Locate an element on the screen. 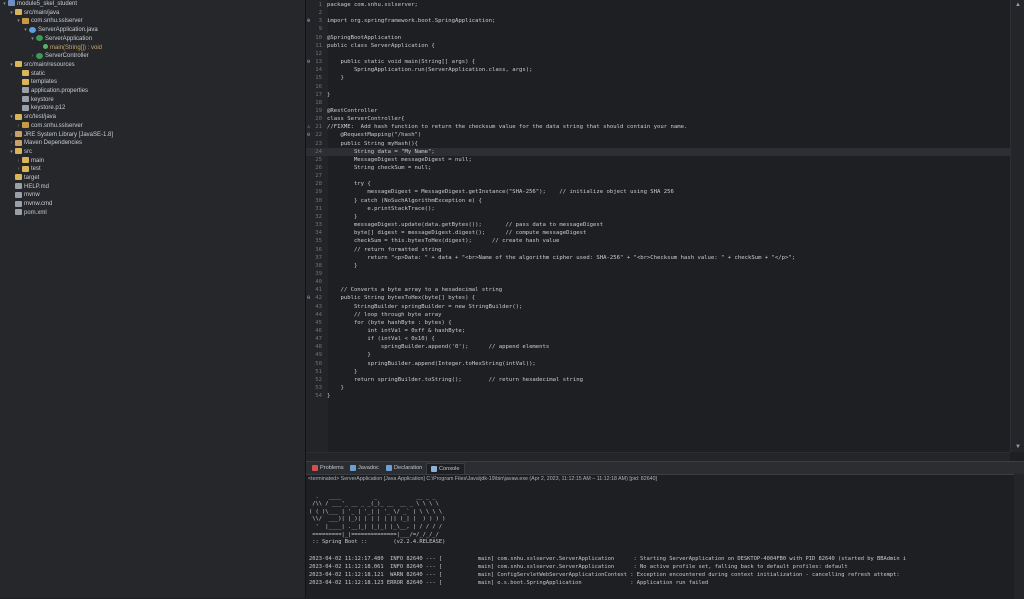 The width and height of the screenshot is (1024, 599). fold-marker-icon: ⊕ is located at coordinates (308, 21).